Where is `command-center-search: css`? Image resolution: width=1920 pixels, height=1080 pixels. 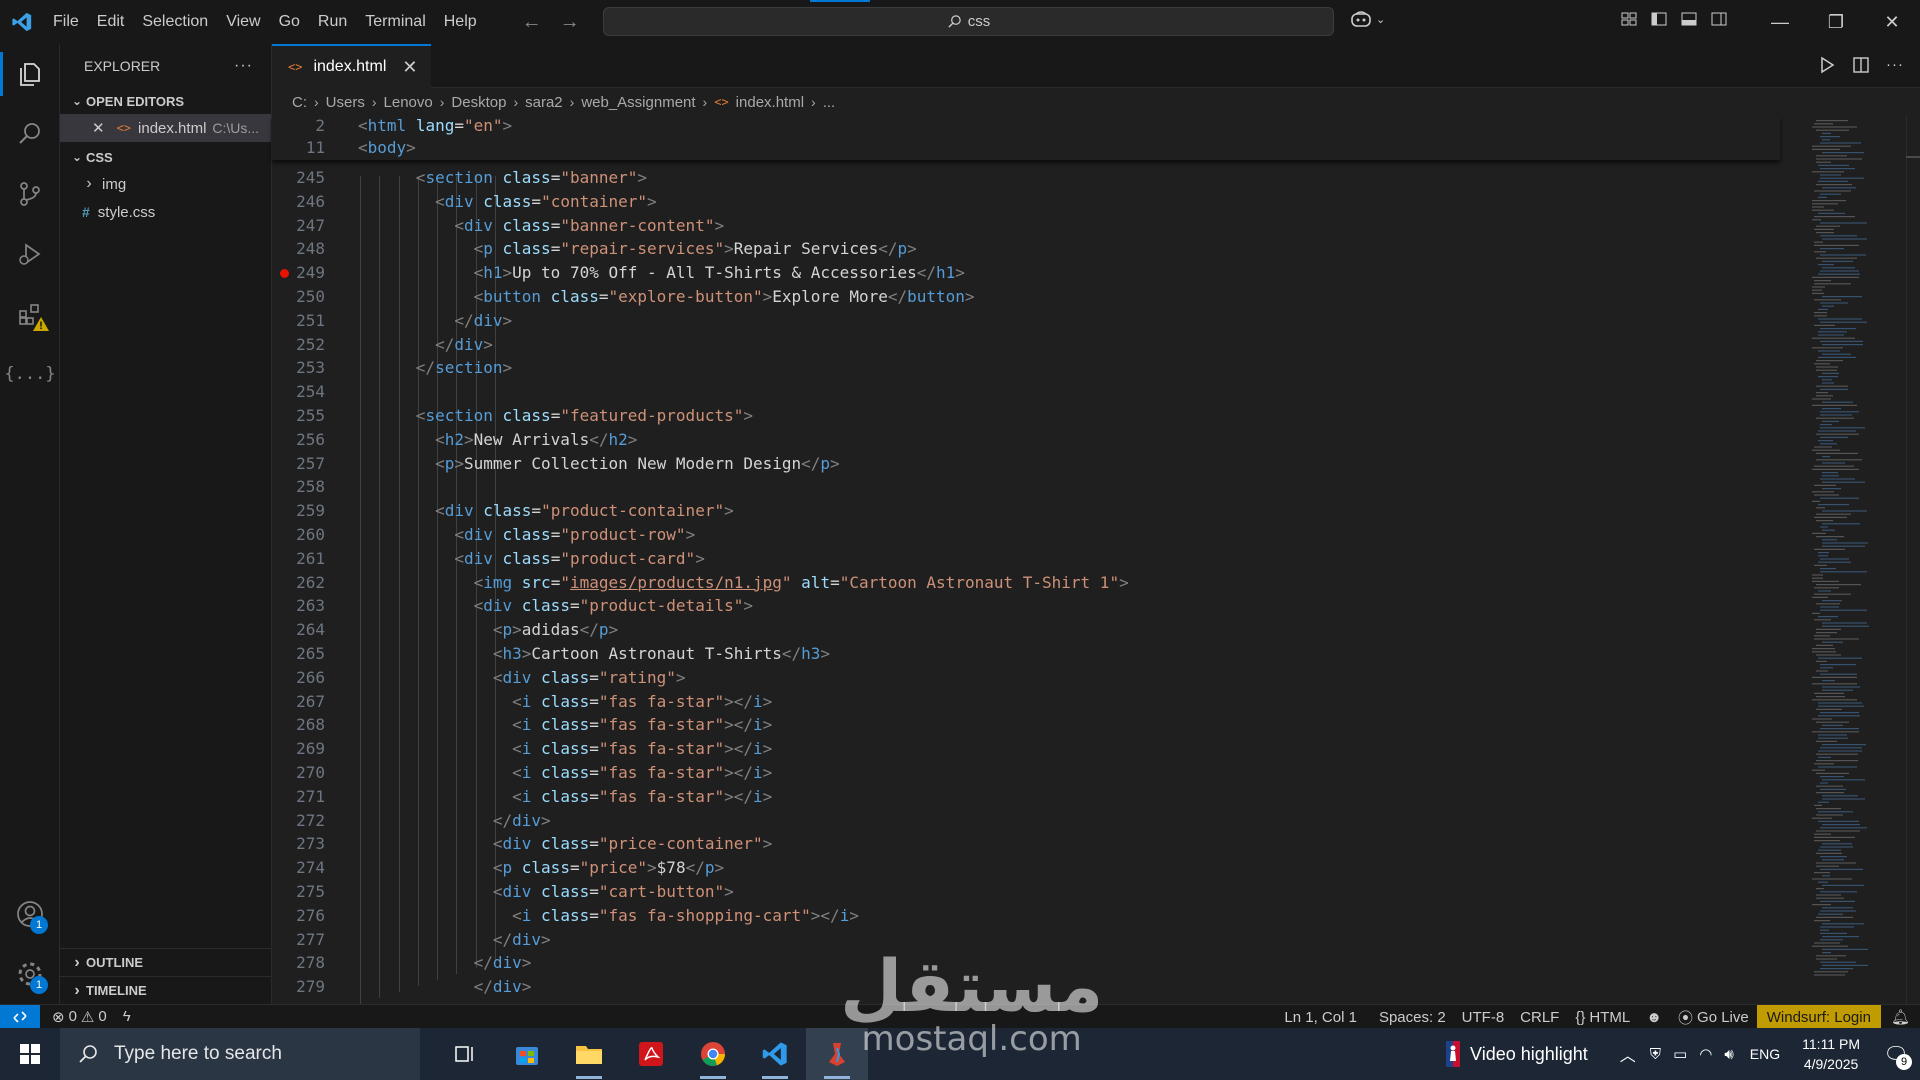
command-center-search: css is located at coordinates (968, 21).